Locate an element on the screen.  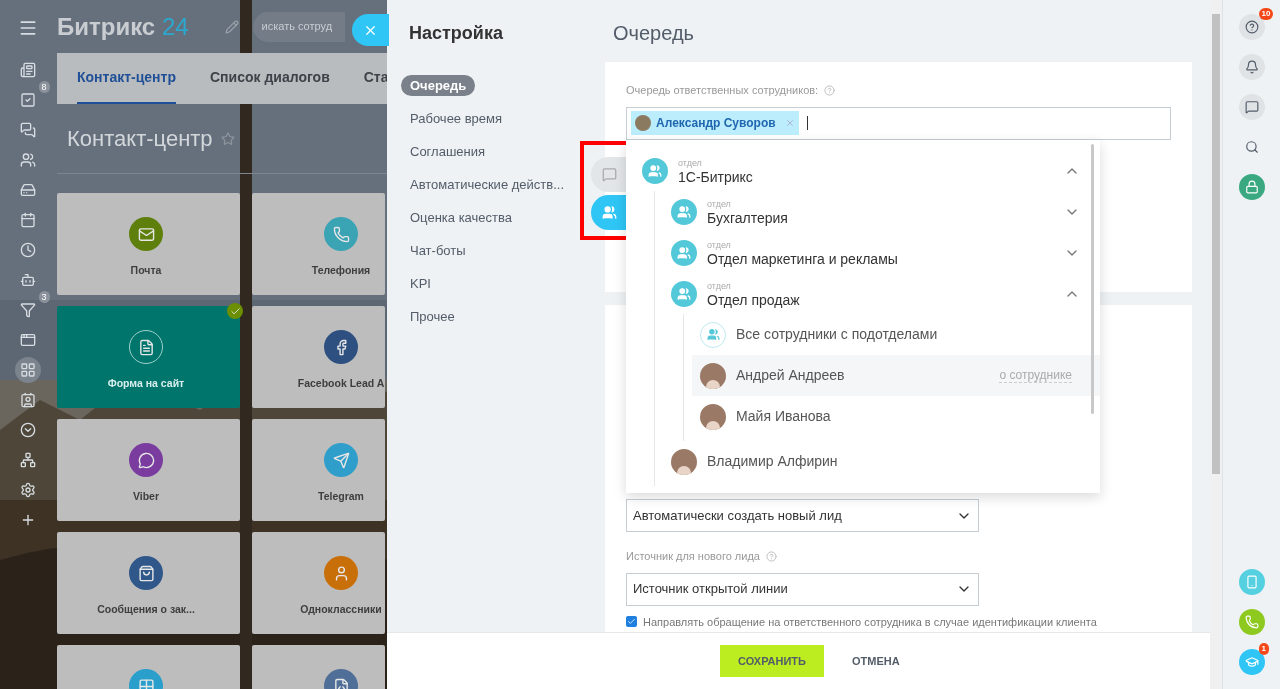
department-name: Отдел продаж is located at coordinates (880, 299).